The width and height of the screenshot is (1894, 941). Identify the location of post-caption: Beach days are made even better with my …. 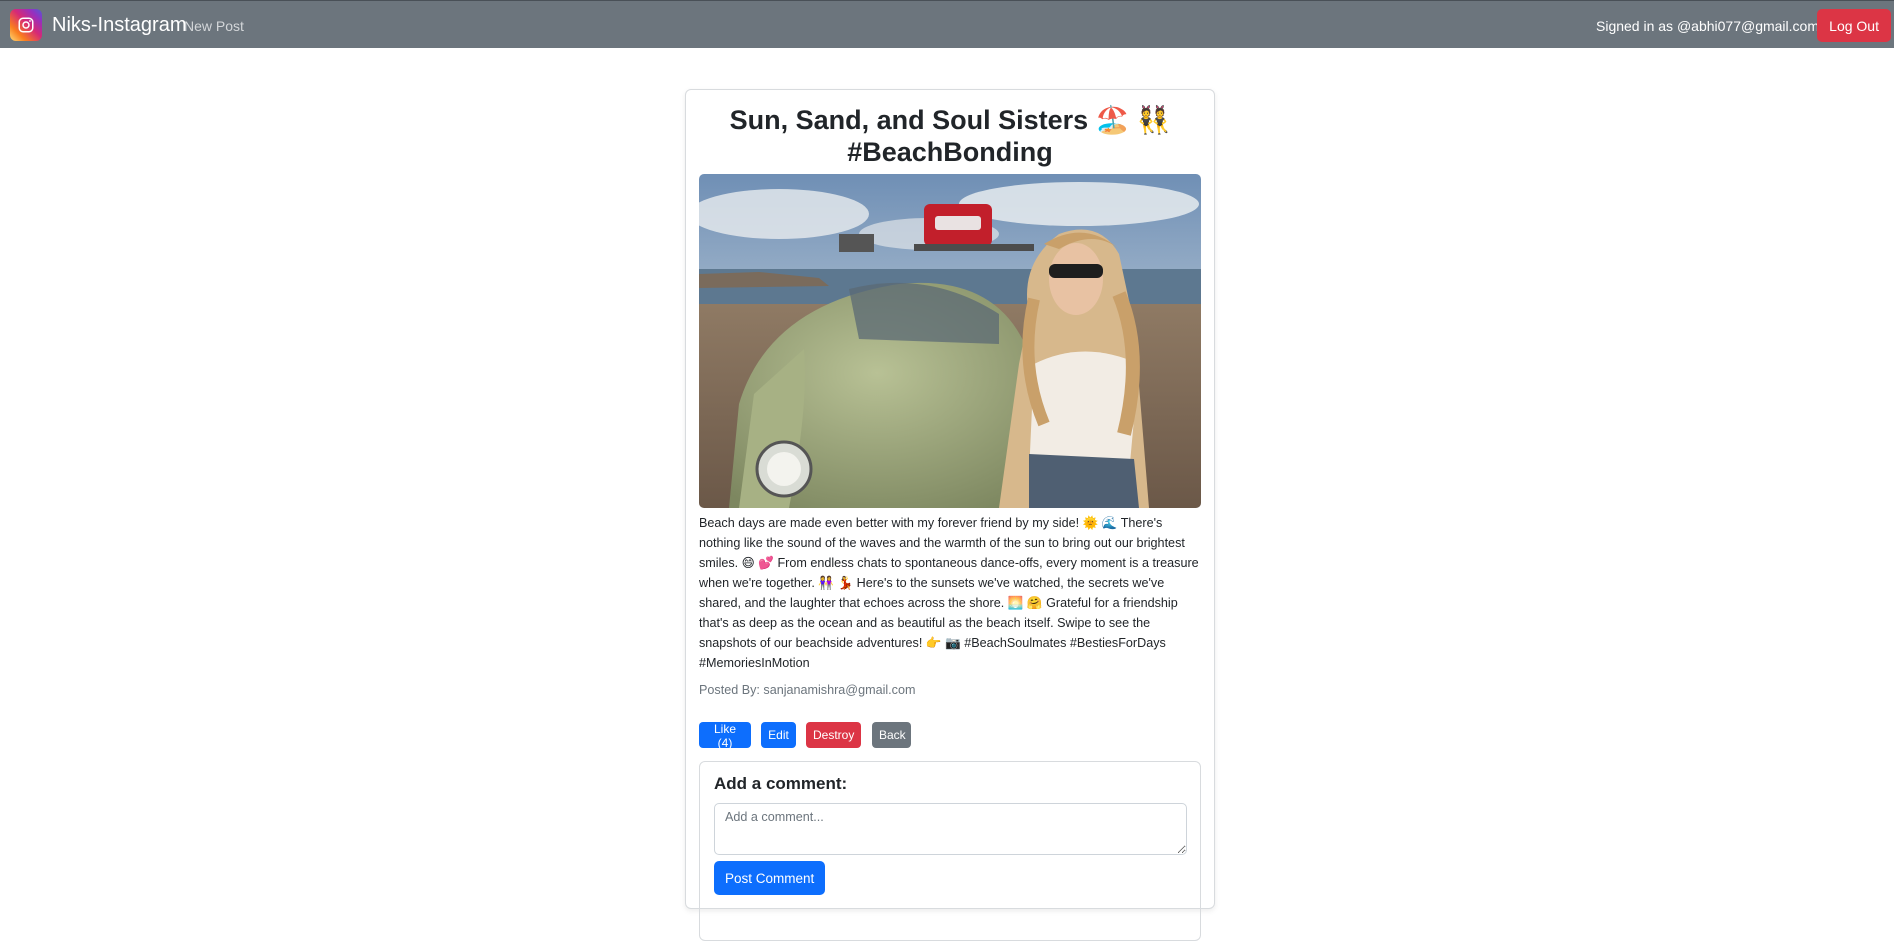
(949, 593).